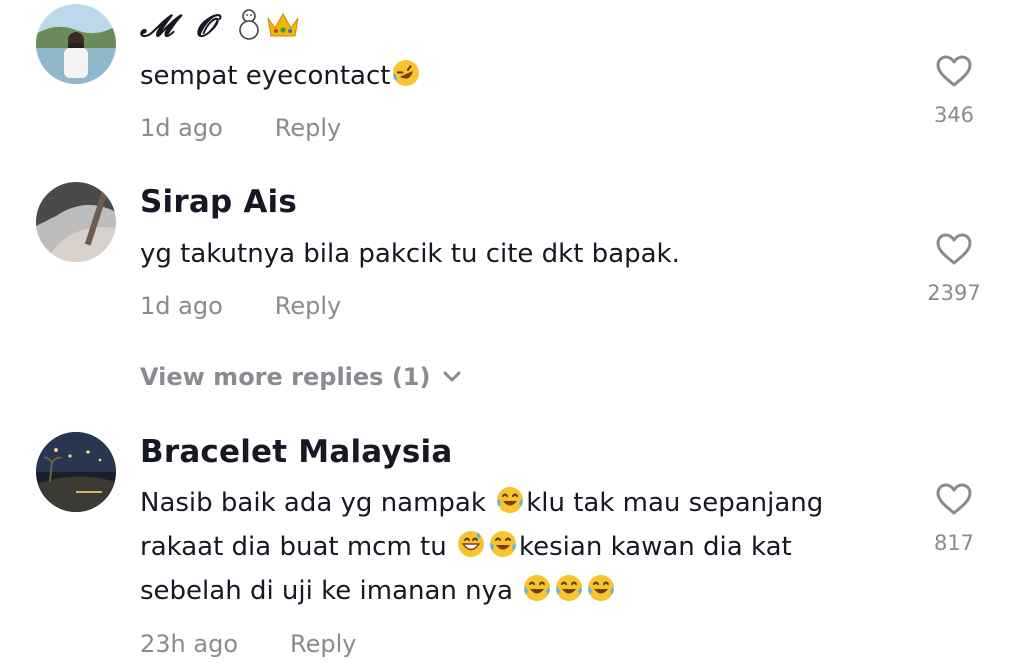  I want to click on chevron-down-icon, so click(452, 376).